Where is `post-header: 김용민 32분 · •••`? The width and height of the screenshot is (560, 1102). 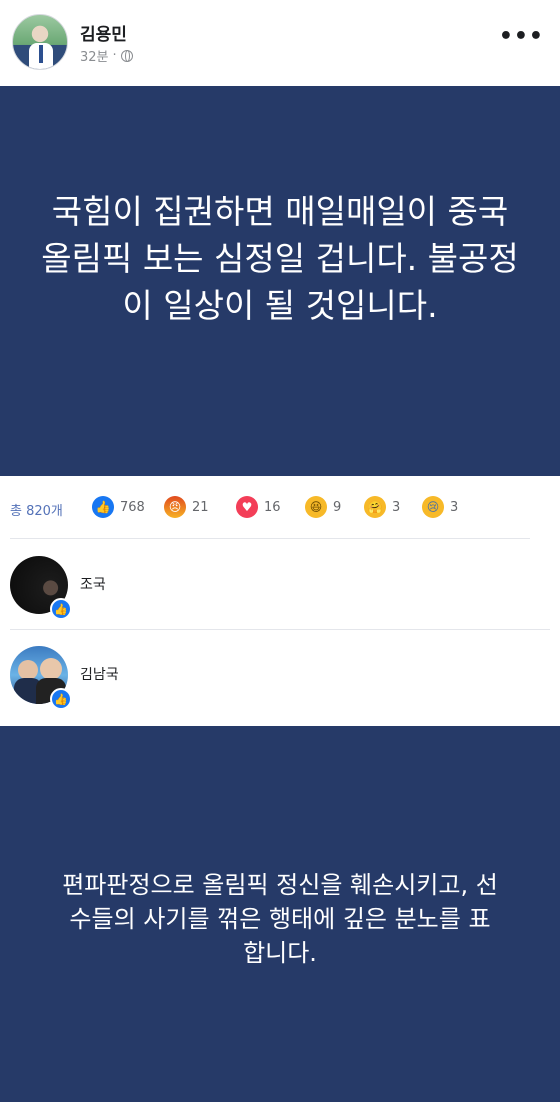 post-header: 김용민 32분 · ••• is located at coordinates (280, 43).